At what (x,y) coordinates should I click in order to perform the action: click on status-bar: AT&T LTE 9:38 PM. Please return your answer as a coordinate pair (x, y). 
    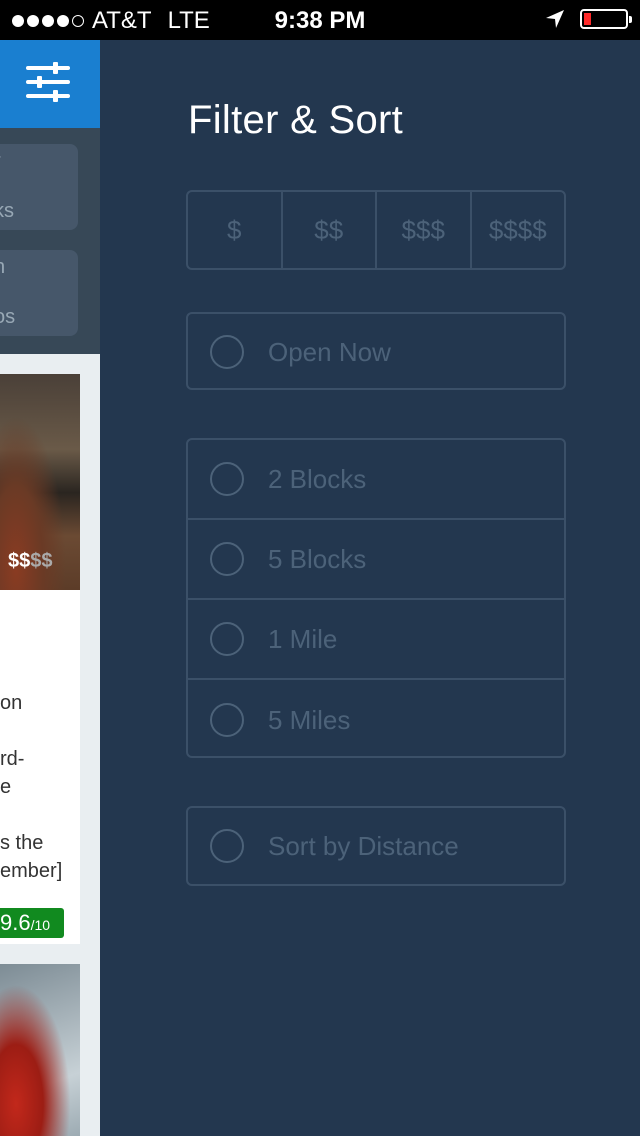
    Looking at the image, I should click on (320, 20).